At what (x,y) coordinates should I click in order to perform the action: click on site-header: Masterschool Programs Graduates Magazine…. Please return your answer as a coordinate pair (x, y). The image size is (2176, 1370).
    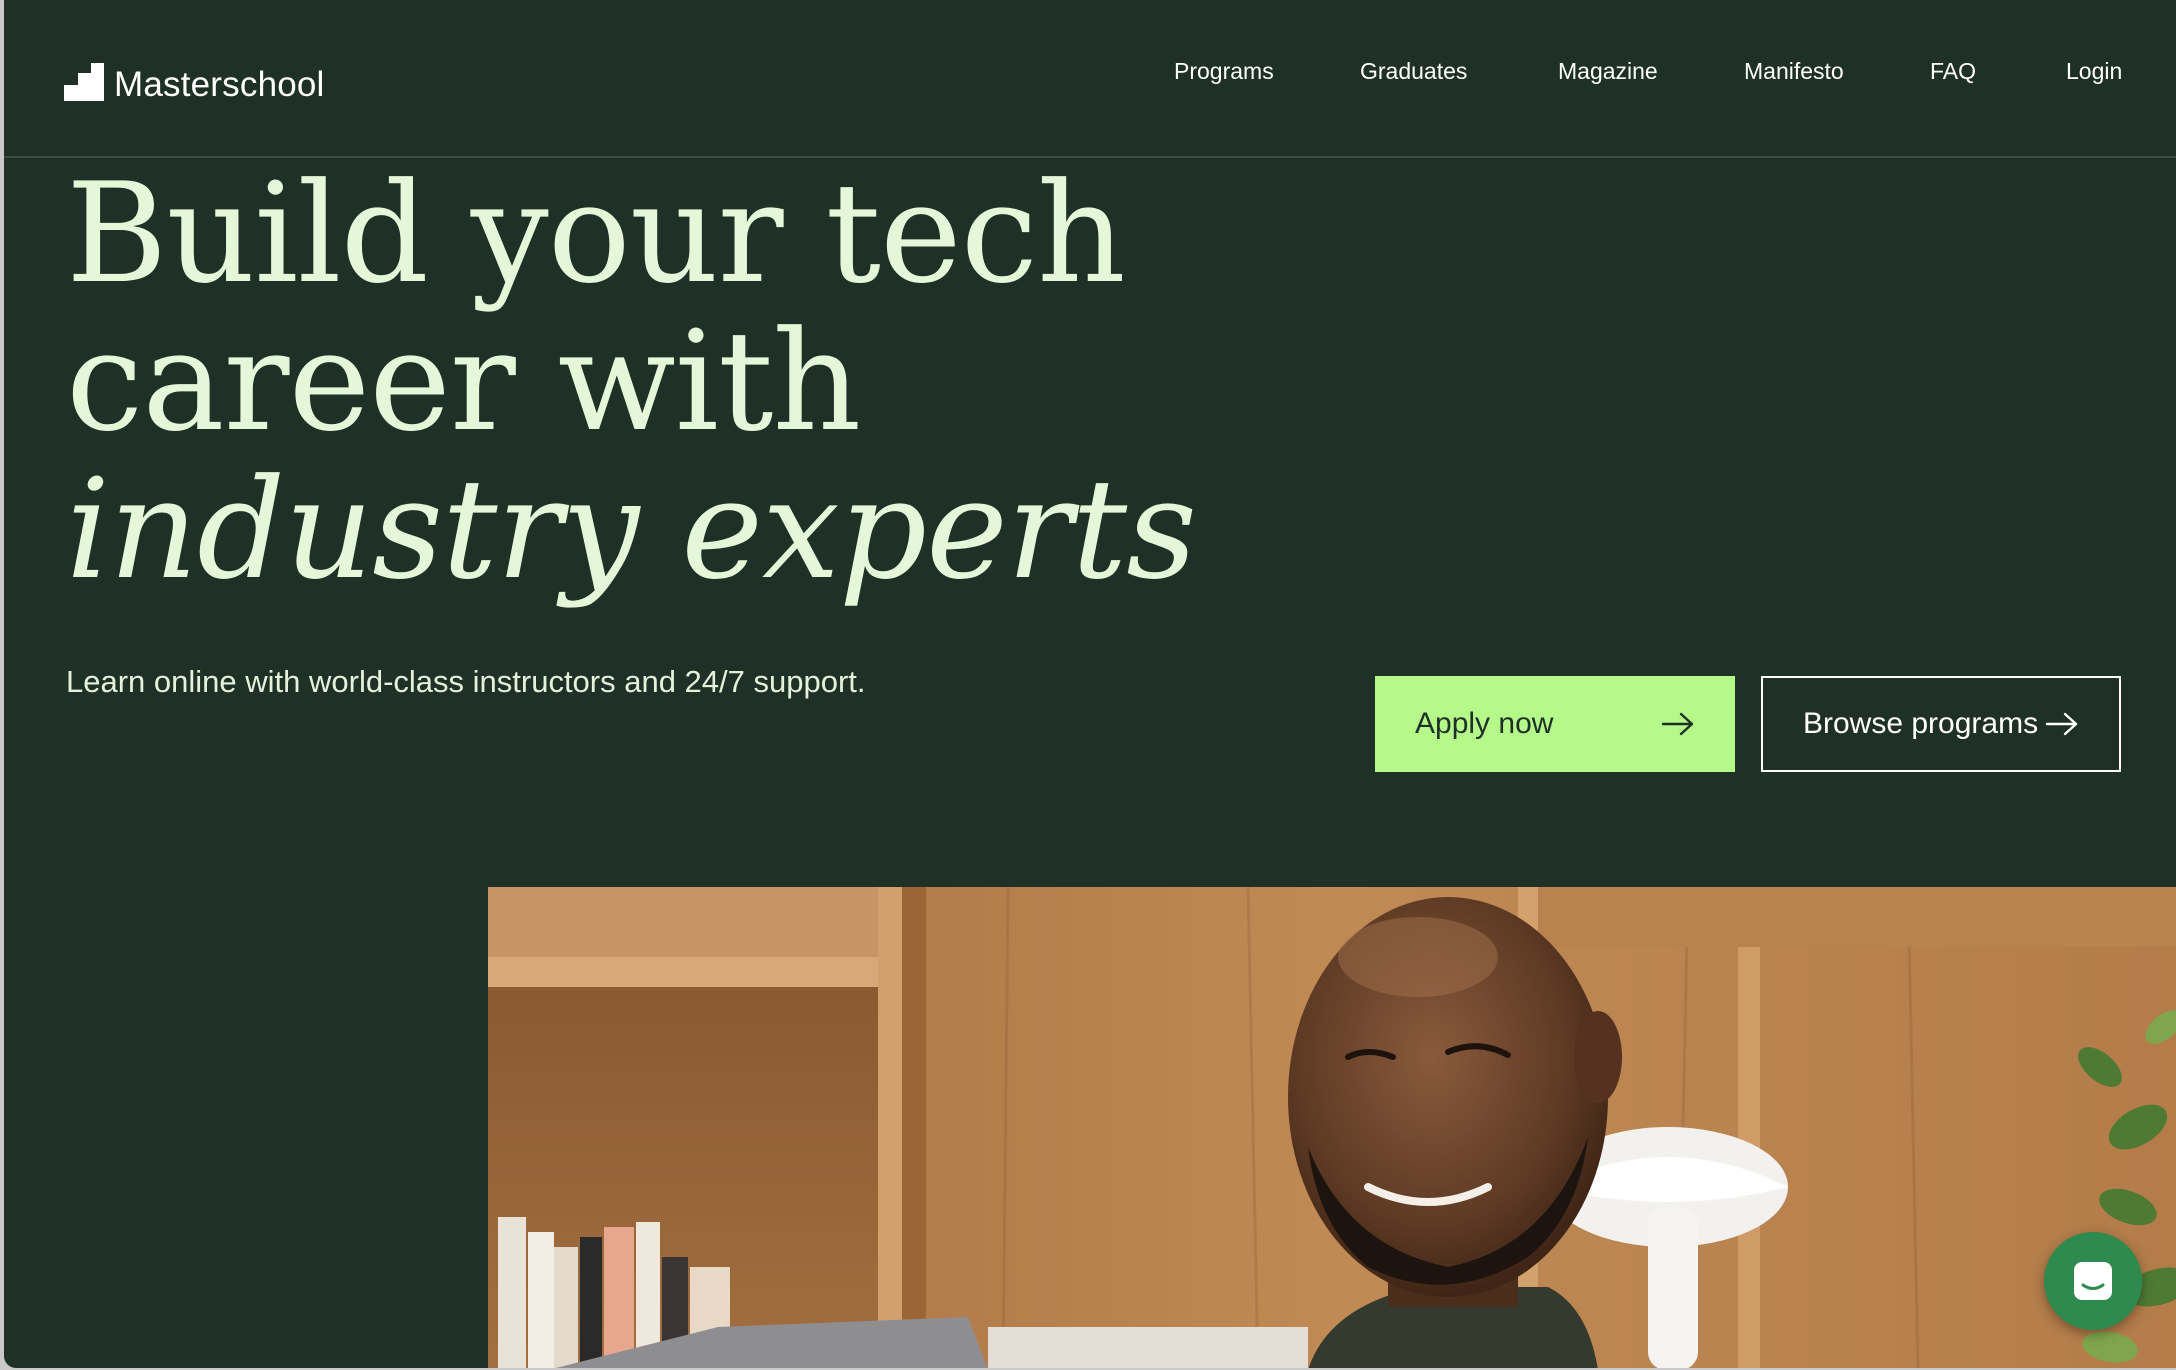
    Looking at the image, I should click on (1090, 79).